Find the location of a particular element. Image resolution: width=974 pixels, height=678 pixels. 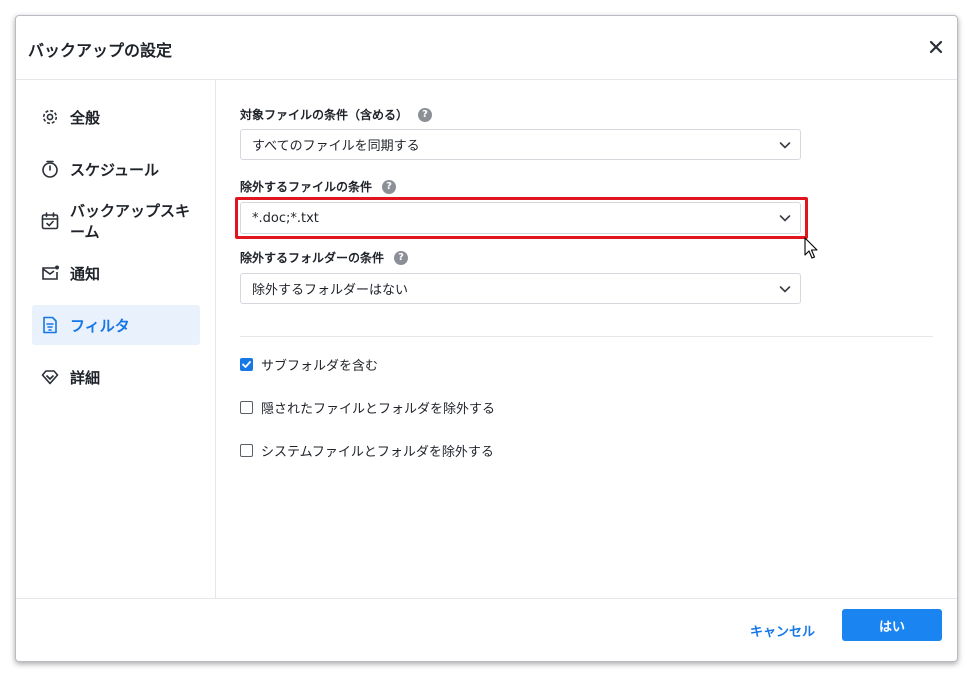

include-subfolders-option: サブフォルダを含む is located at coordinates (309, 364).